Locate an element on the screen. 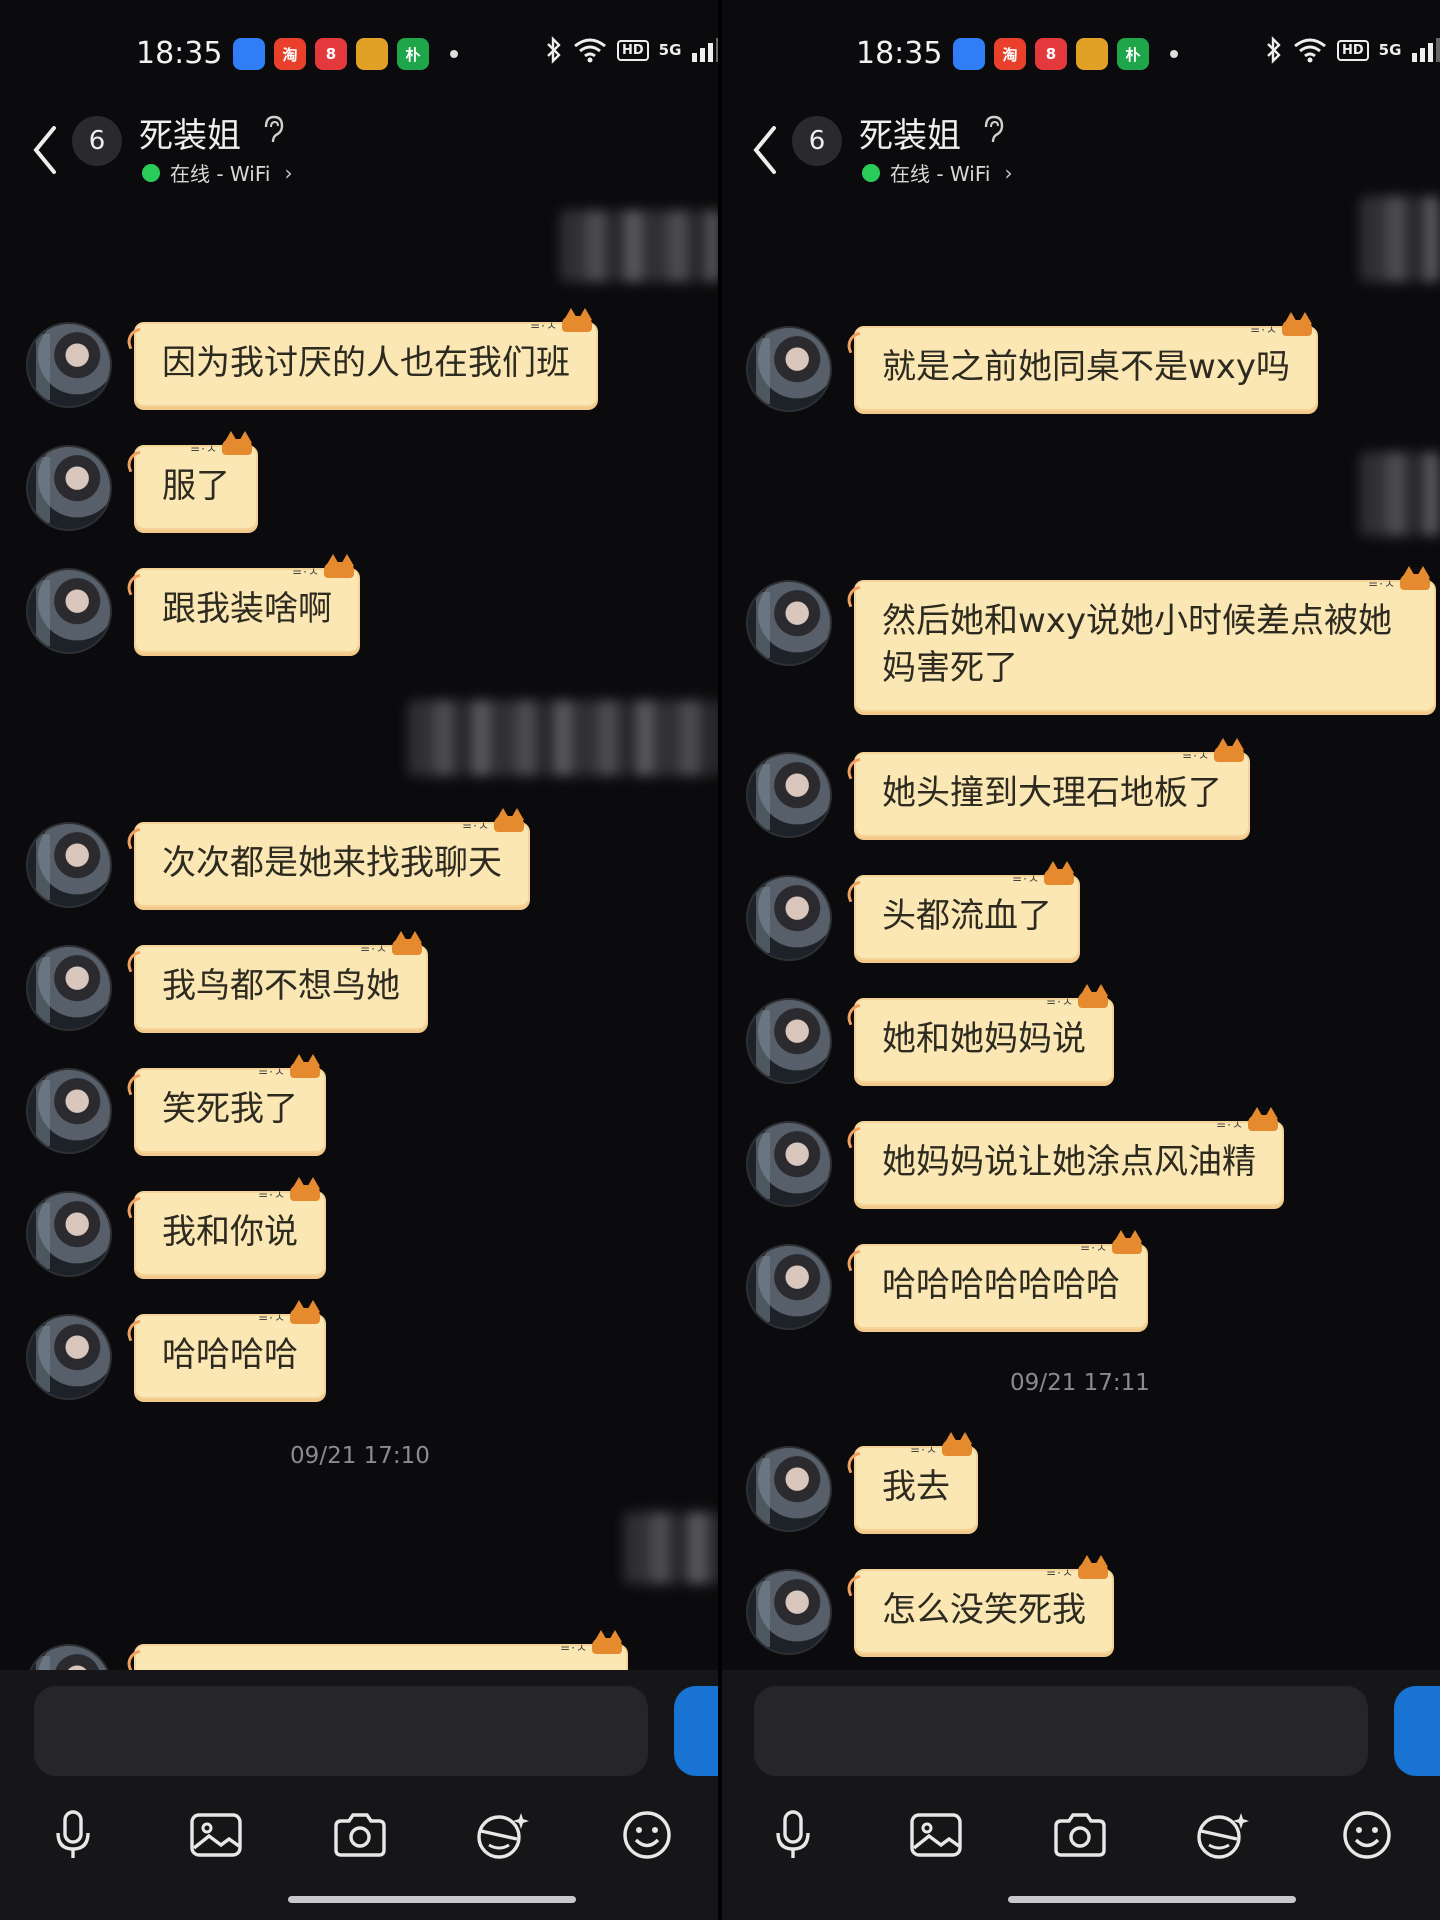 The width and height of the screenshot is (1440, 1920). message-bubble: =·ㅅ 跟我装啥啊 is located at coordinates (247, 603).